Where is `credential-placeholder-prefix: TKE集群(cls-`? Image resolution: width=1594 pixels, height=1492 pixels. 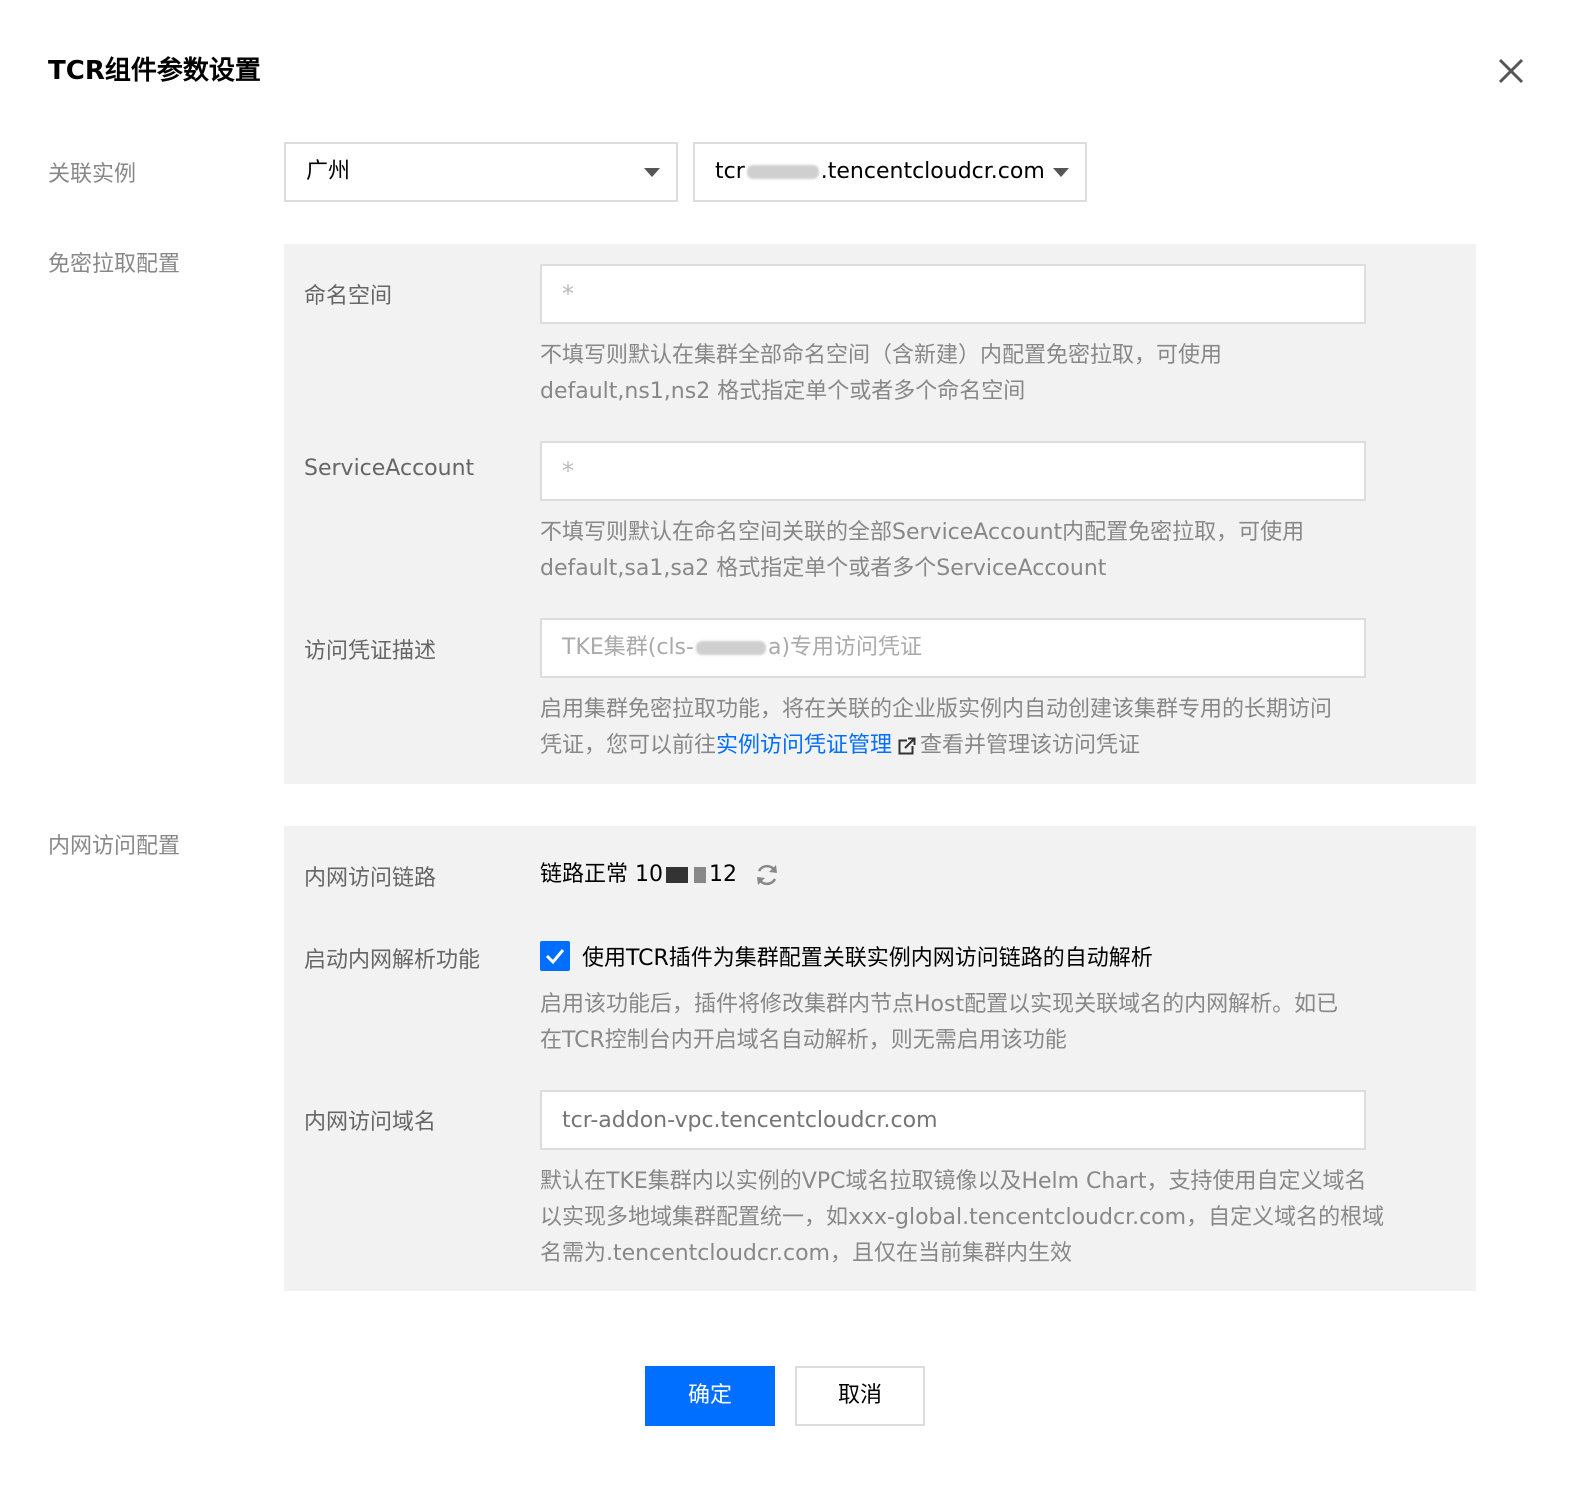
credential-placeholder-prefix: TKE集群(cls- is located at coordinates (628, 647).